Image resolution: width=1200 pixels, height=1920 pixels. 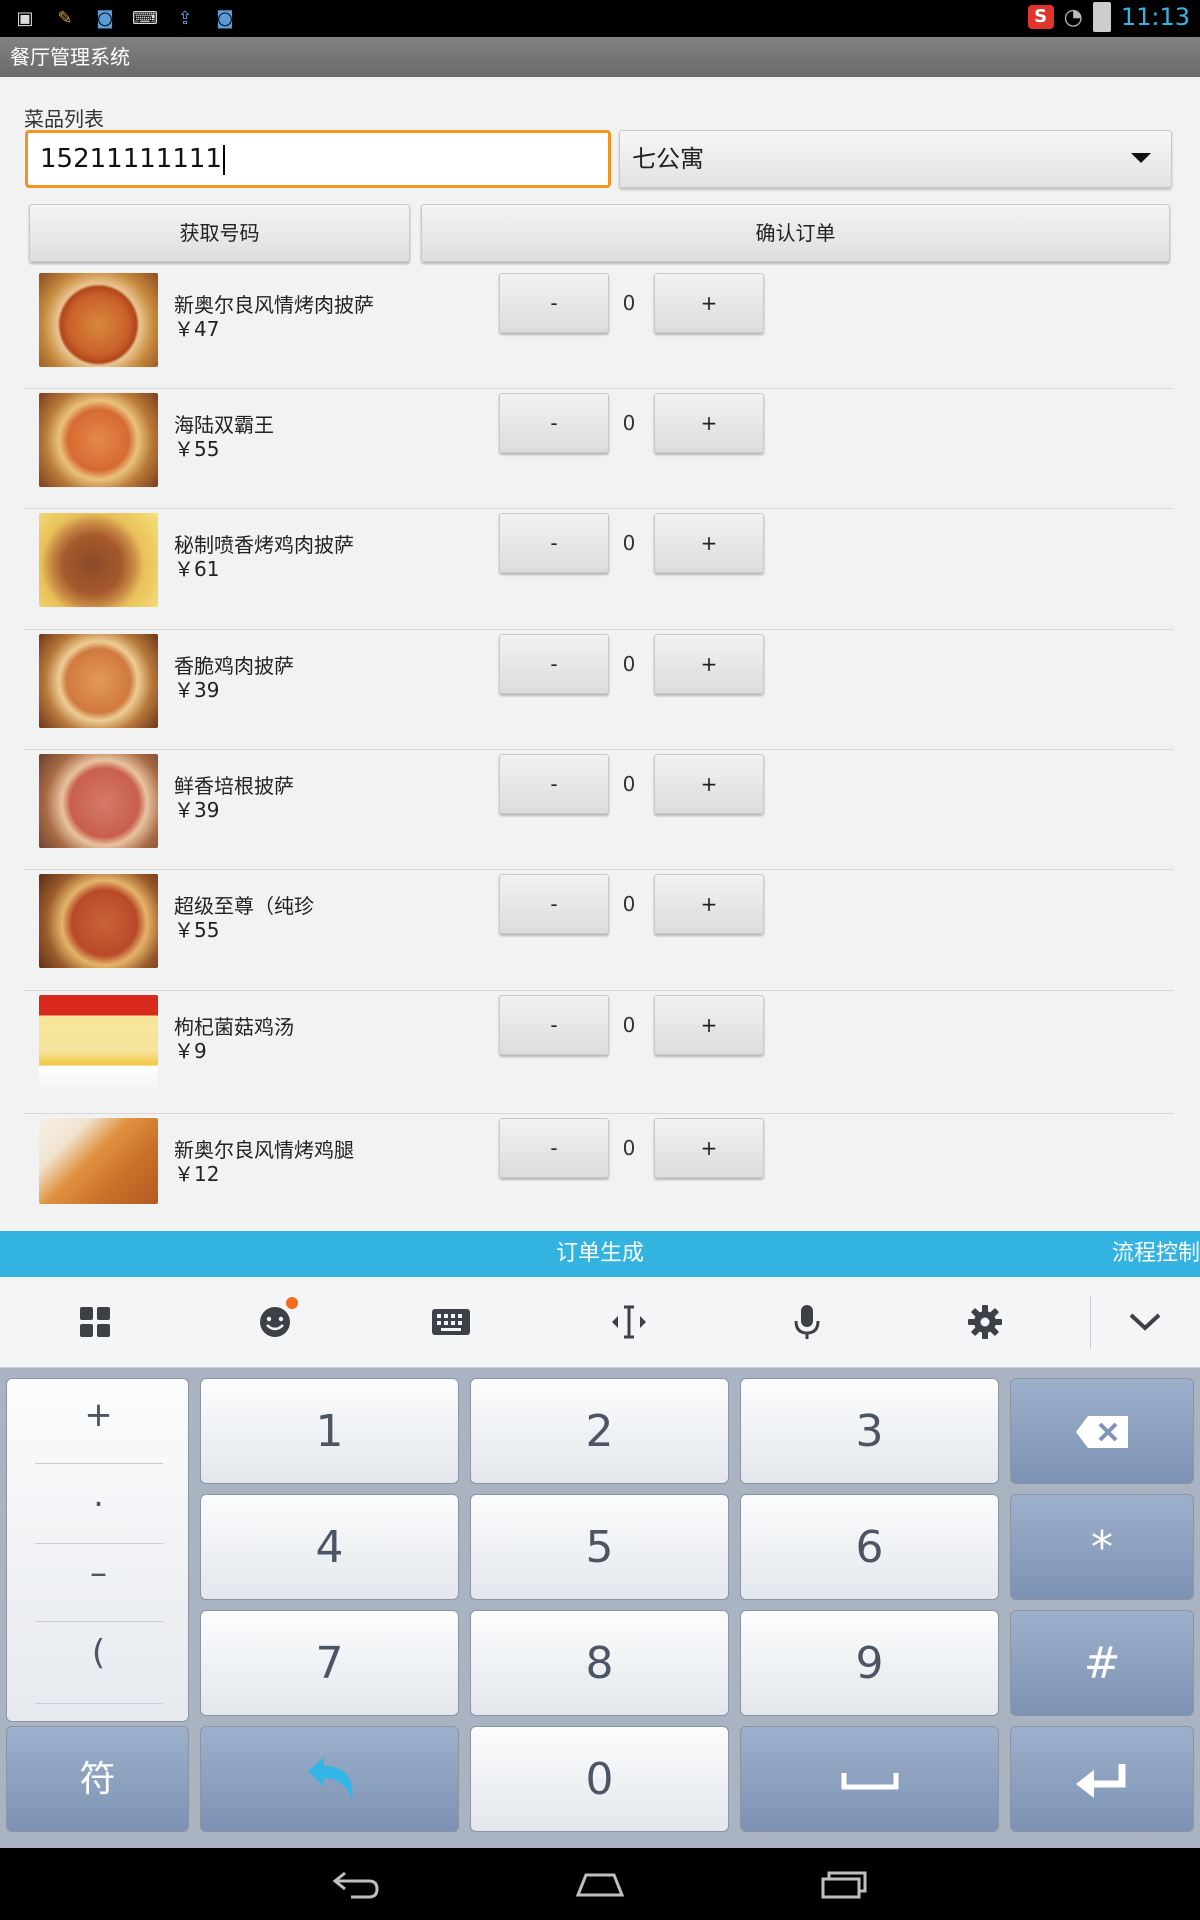 What do you see at coordinates (599, 1547) in the screenshot?
I see `key-5: 5` at bounding box center [599, 1547].